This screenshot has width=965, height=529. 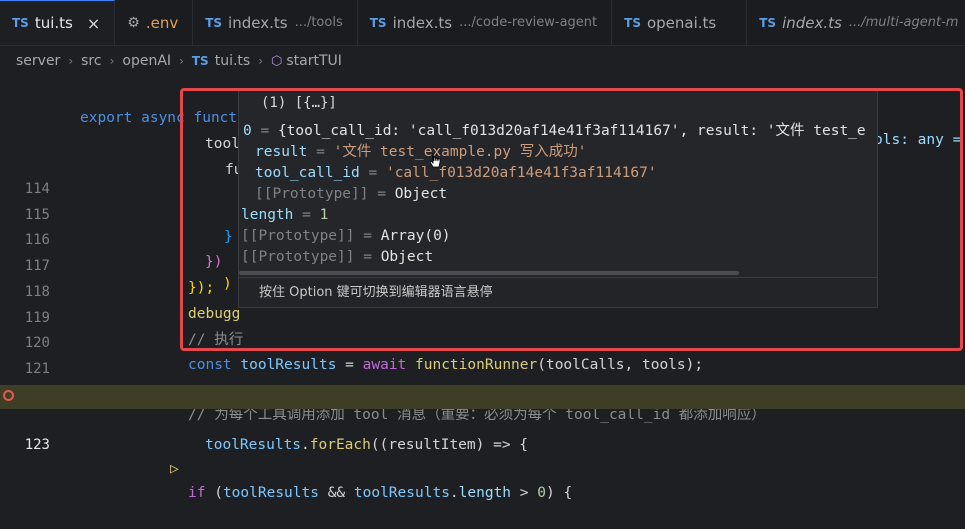 What do you see at coordinates (346, 236) in the screenshot?
I see `popup-row: [[Prototype]] = Array(0)` at bounding box center [346, 236].